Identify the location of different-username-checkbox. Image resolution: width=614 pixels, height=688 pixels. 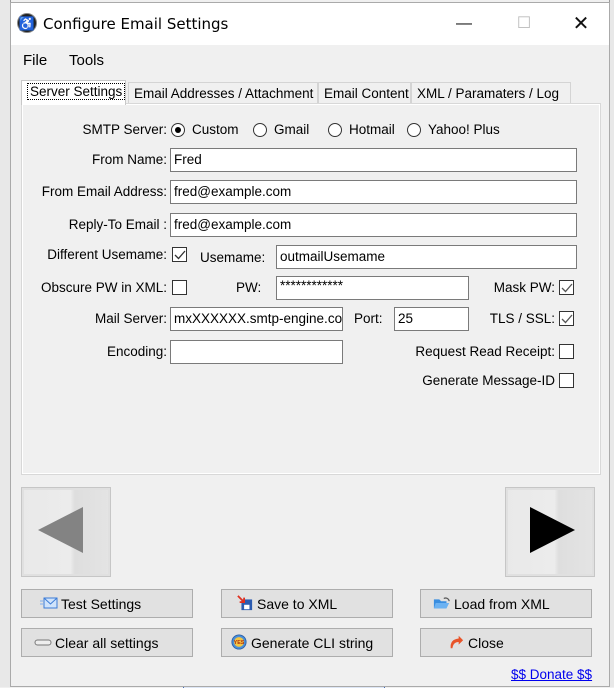
(179, 254).